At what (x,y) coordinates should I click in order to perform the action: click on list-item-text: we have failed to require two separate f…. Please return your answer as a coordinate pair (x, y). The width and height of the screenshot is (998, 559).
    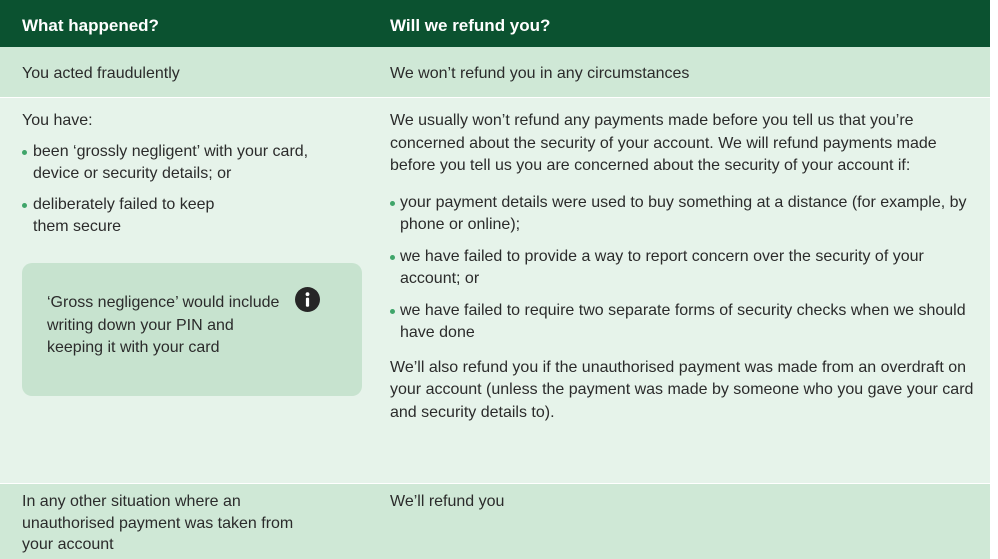
    Looking at the image, I should click on (683, 321).